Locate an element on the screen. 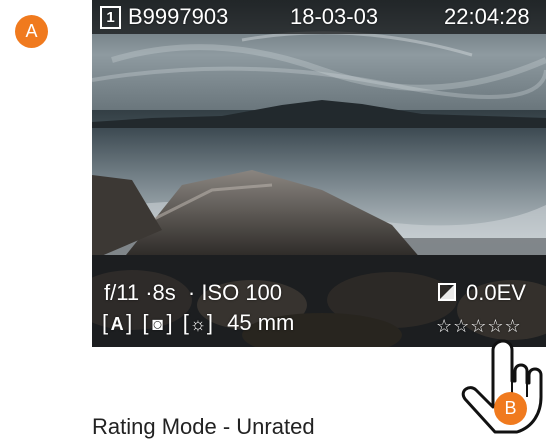 This screenshot has width=552, height=440. rating-mode-caption: Rating Mode - Unrated is located at coordinates (203, 426).